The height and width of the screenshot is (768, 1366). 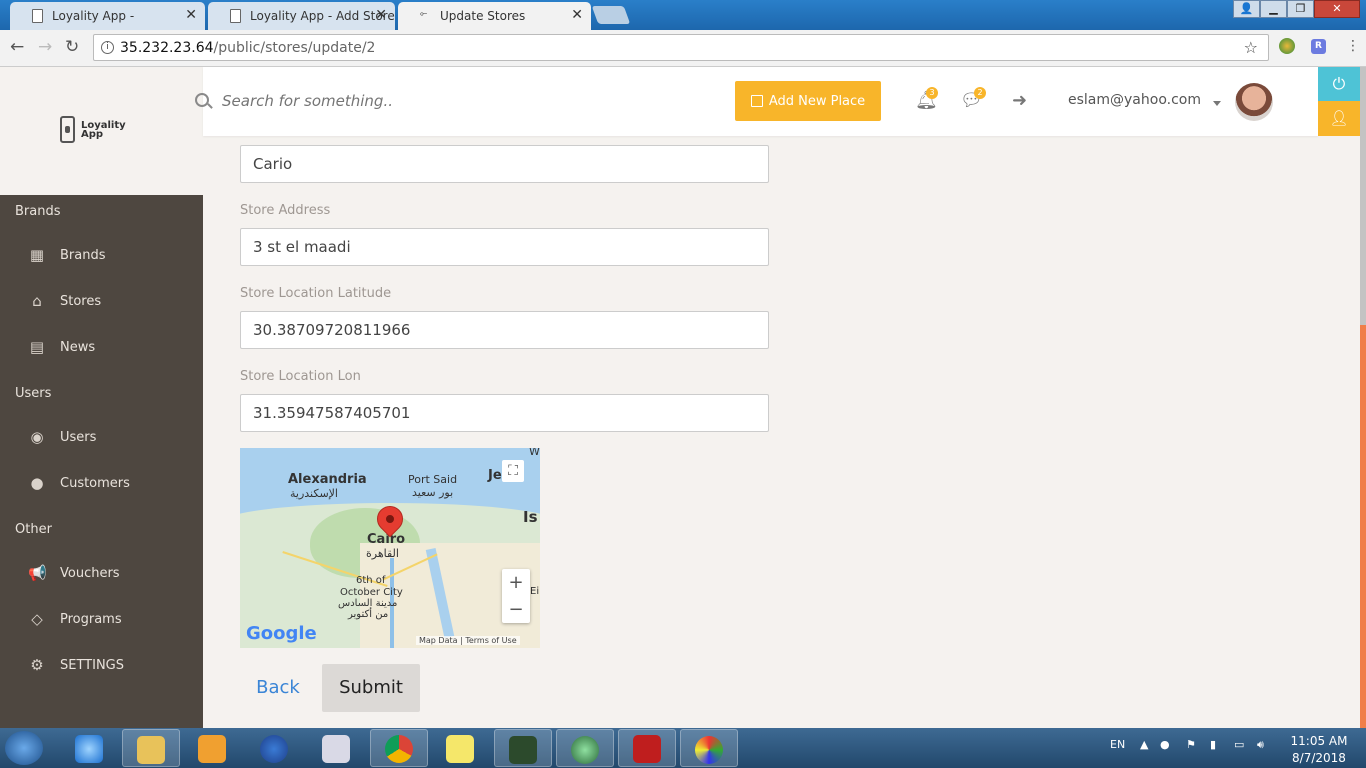 I want to click on taskbar-media, so click(x=213, y=748).